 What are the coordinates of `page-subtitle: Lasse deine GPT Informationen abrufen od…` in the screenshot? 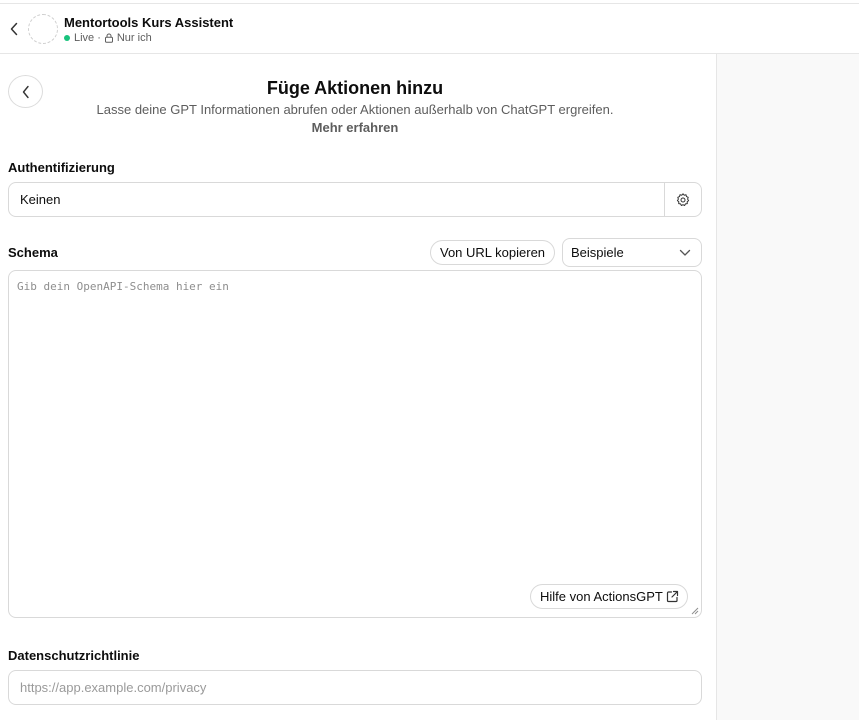 It's located at (355, 109).